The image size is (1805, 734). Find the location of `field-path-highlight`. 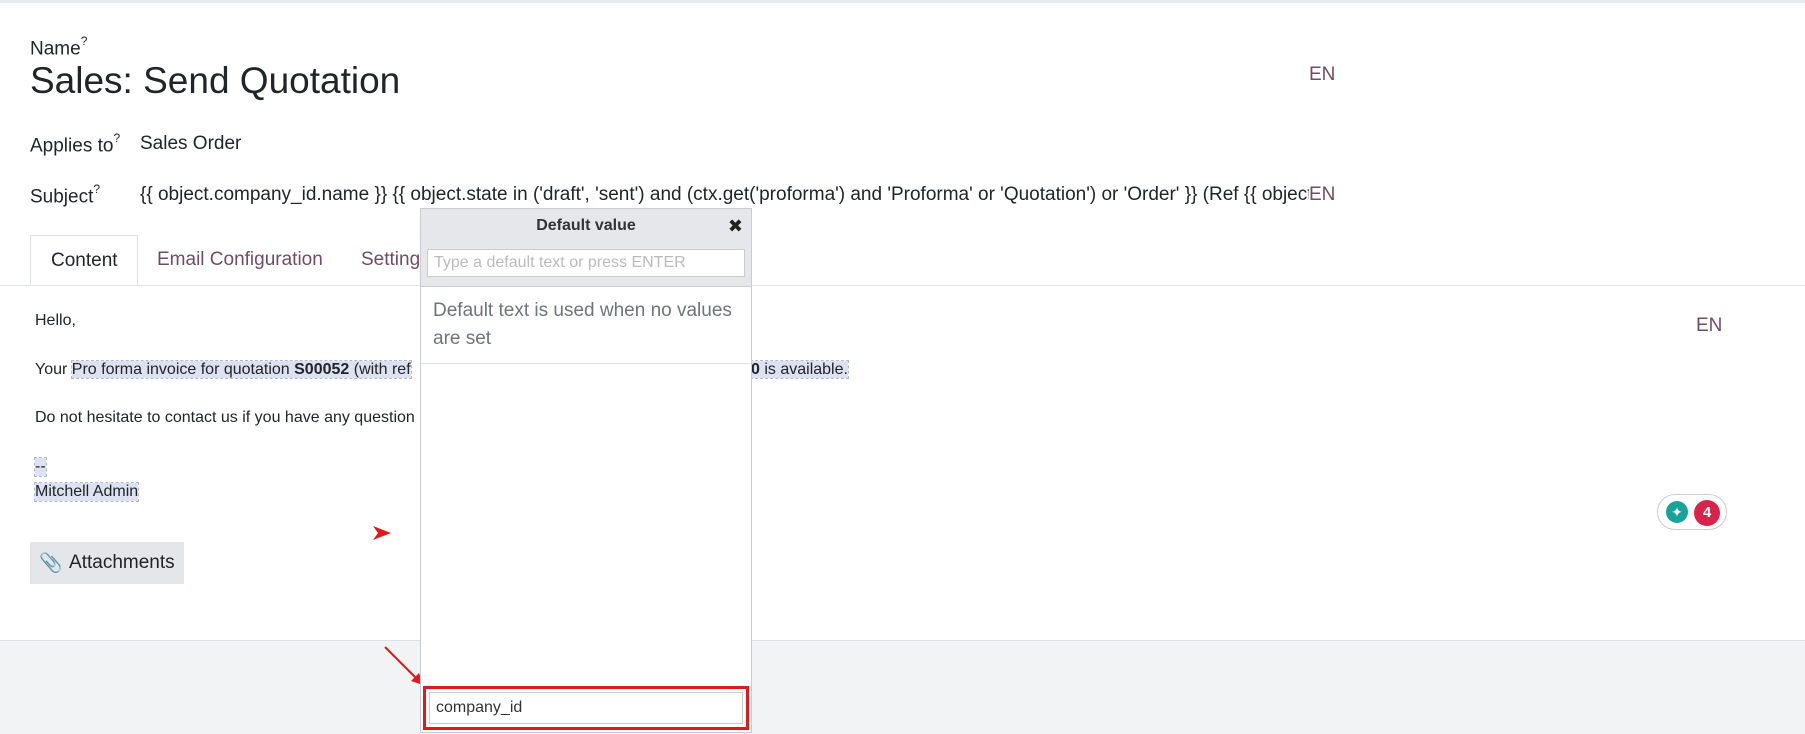

field-path-highlight is located at coordinates (586, 708).